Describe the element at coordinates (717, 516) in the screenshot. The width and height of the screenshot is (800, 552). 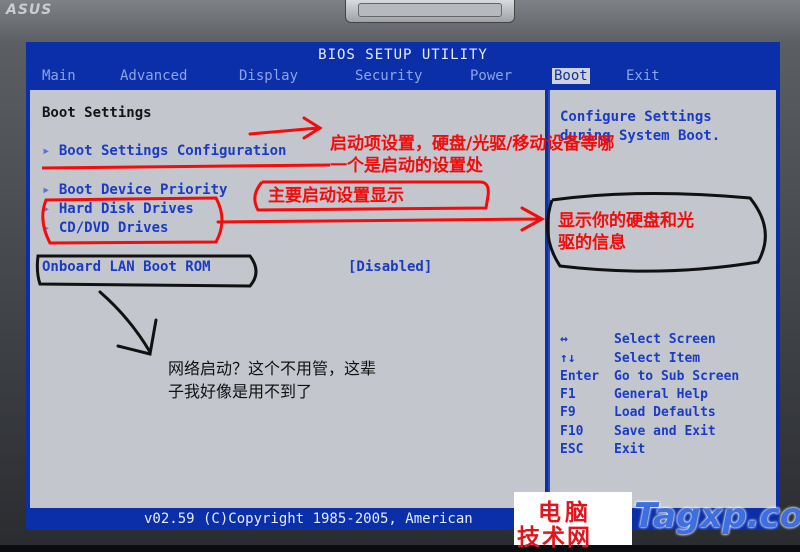
I see `watermark-site: Tagxp.com` at that location.